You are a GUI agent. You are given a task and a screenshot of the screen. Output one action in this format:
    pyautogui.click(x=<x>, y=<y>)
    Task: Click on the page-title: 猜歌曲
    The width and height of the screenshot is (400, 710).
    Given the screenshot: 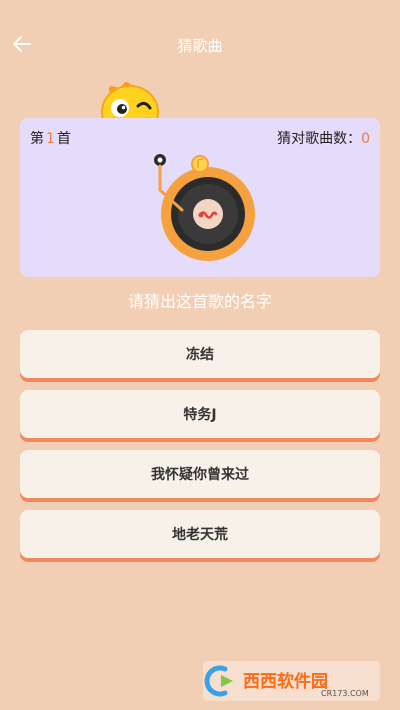 What is the action you would take?
    pyautogui.click(x=200, y=46)
    